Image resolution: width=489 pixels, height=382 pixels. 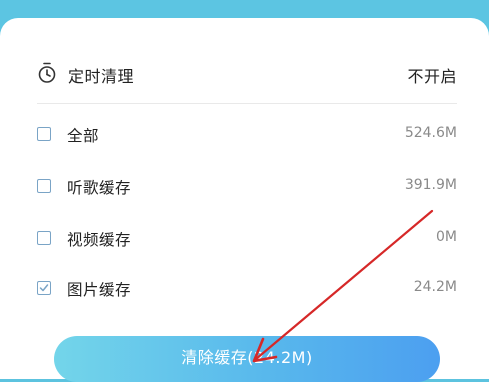 What do you see at coordinates (247, 359) in the screenshot?
I see `clear-cache-button: 清除缓存(24.2M)` at bounding box center [247, 359].